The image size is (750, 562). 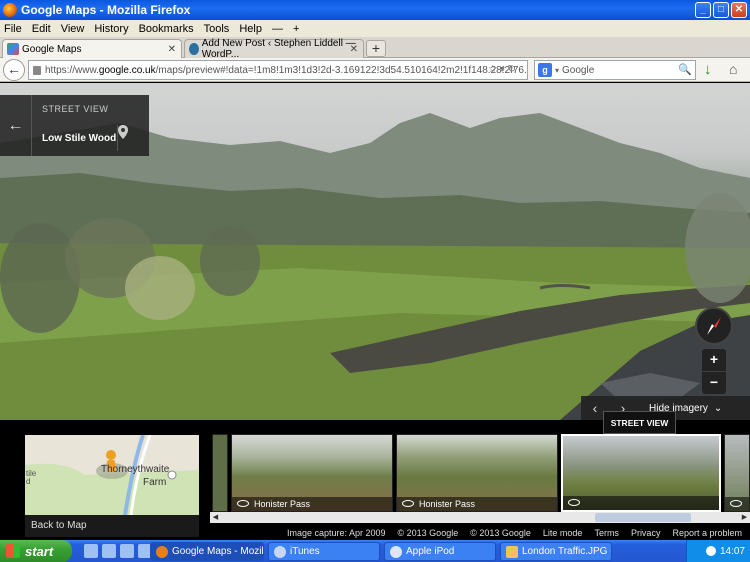 I want to click on start-label: start, so click(x=39, y=551).